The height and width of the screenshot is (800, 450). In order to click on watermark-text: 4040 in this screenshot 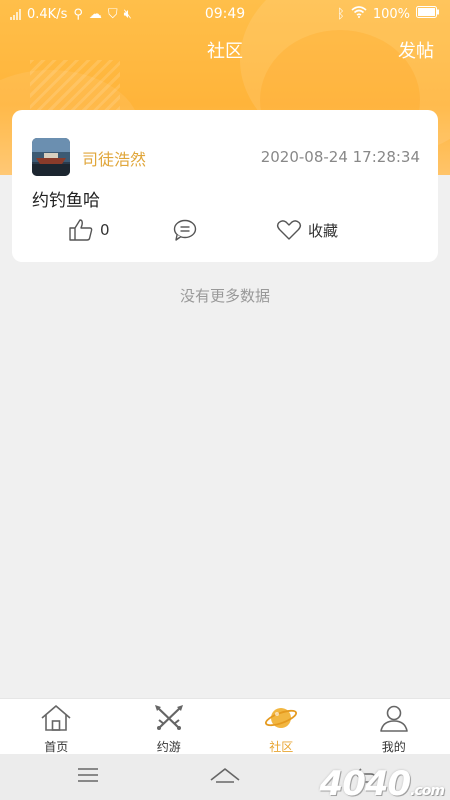, I will do `click(365, 782)`.